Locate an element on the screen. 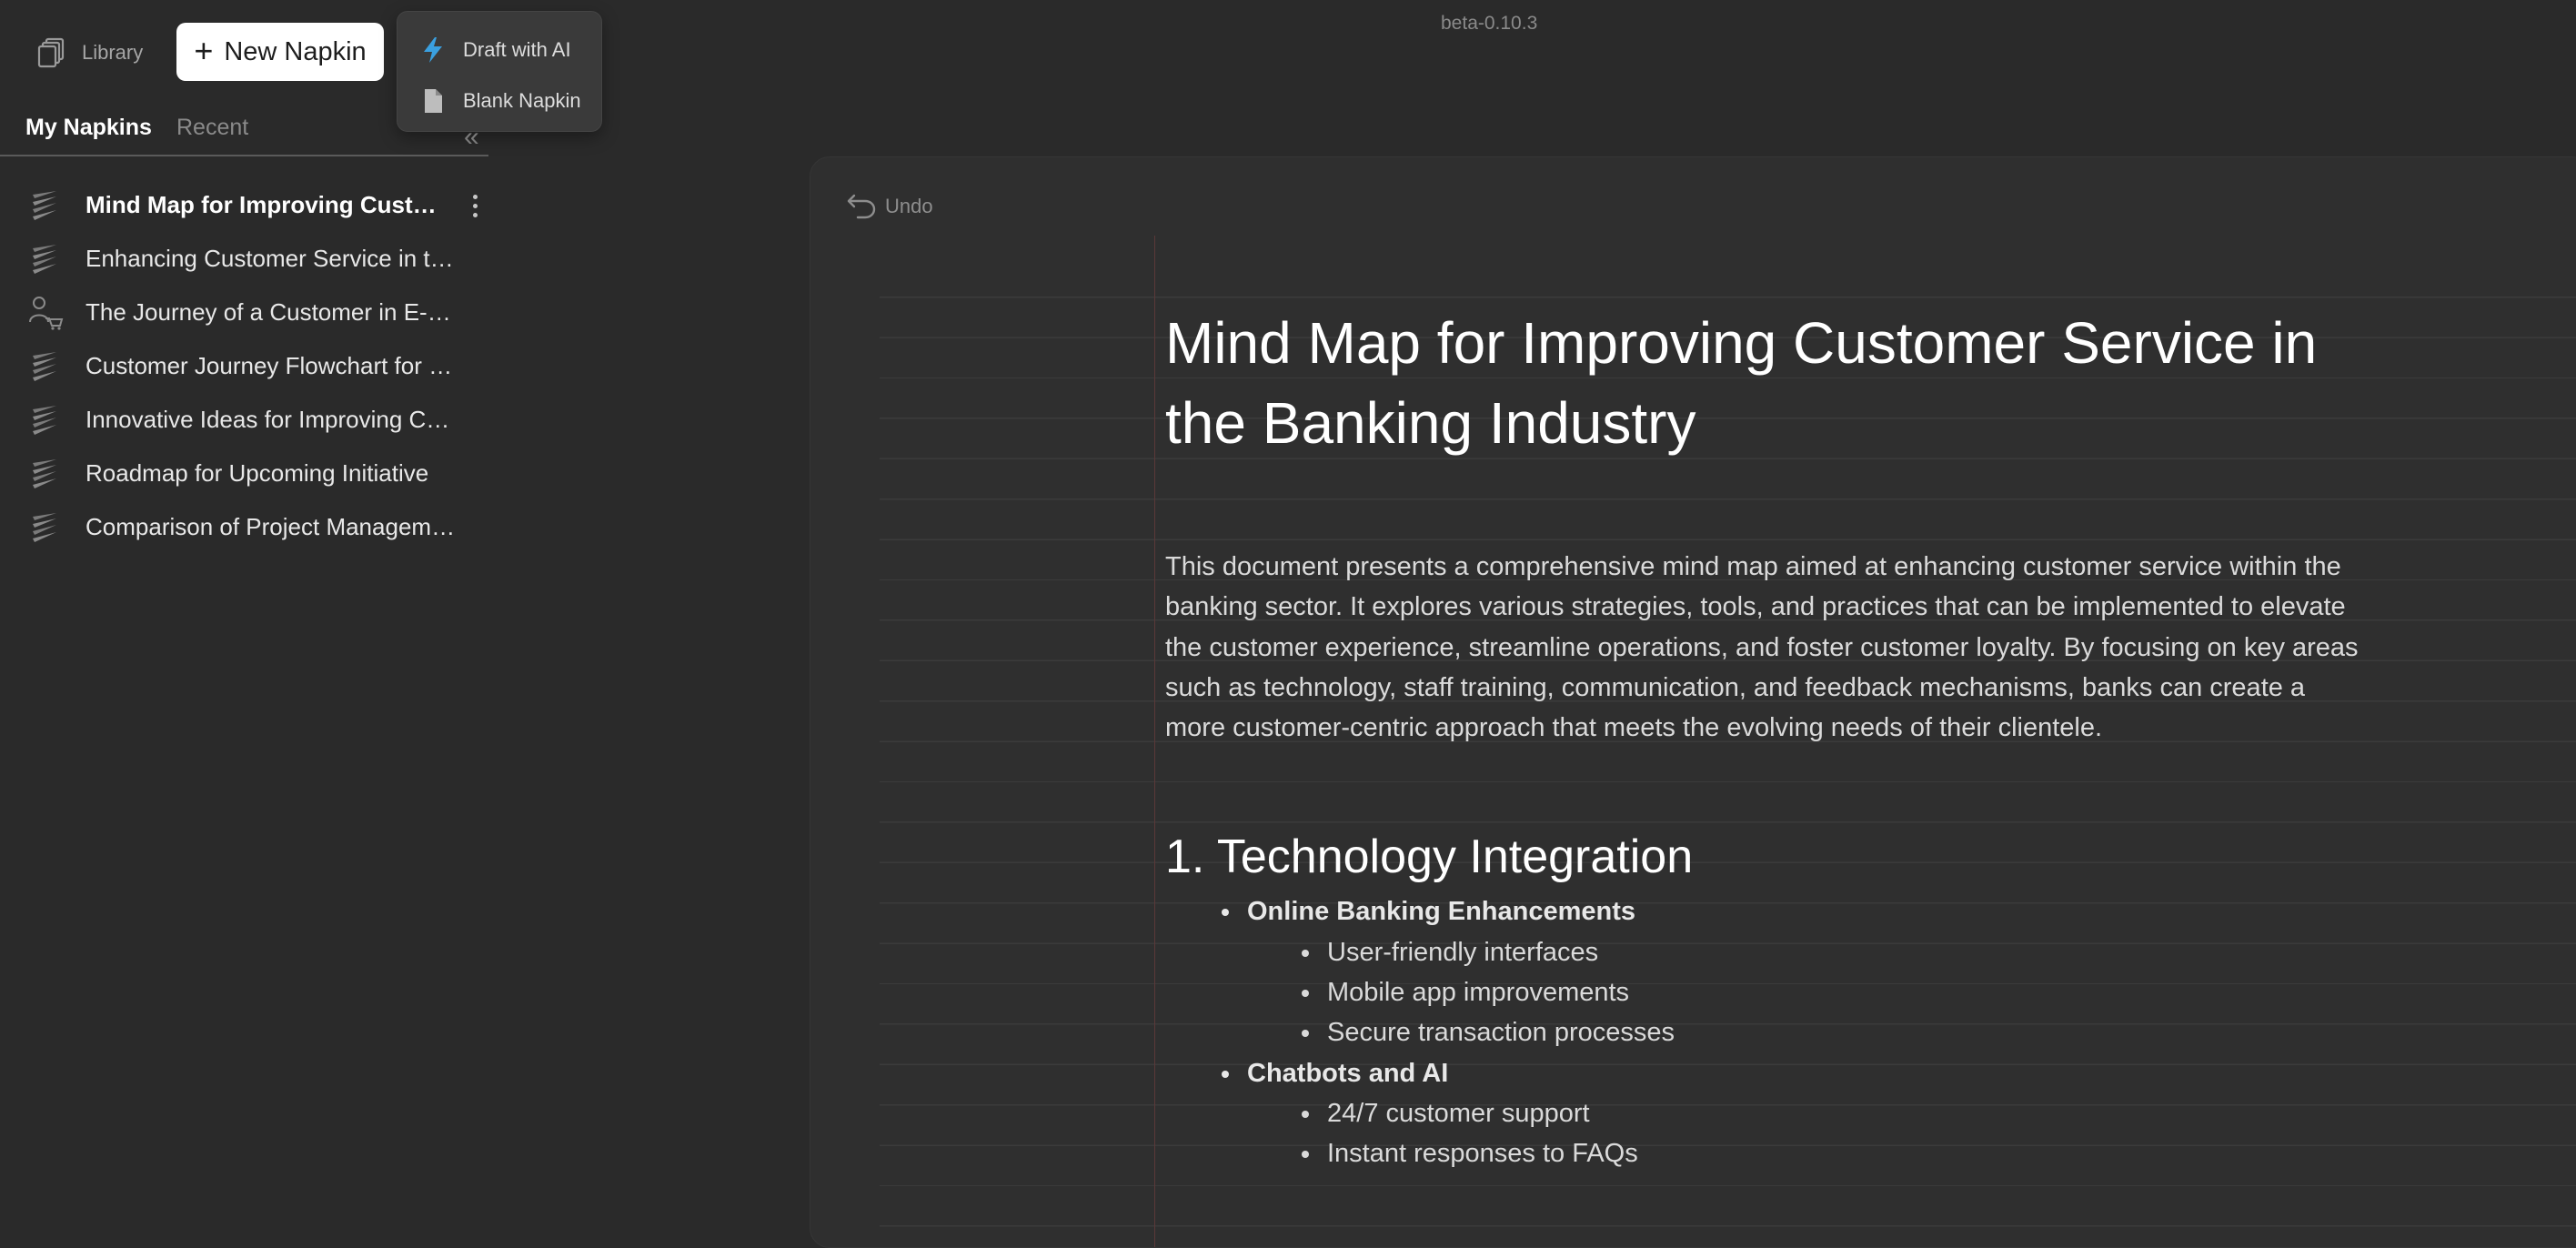 The height and width of the screenshot is (1248, 2576). undo-label: Undo is located at coordinates (909, 206).